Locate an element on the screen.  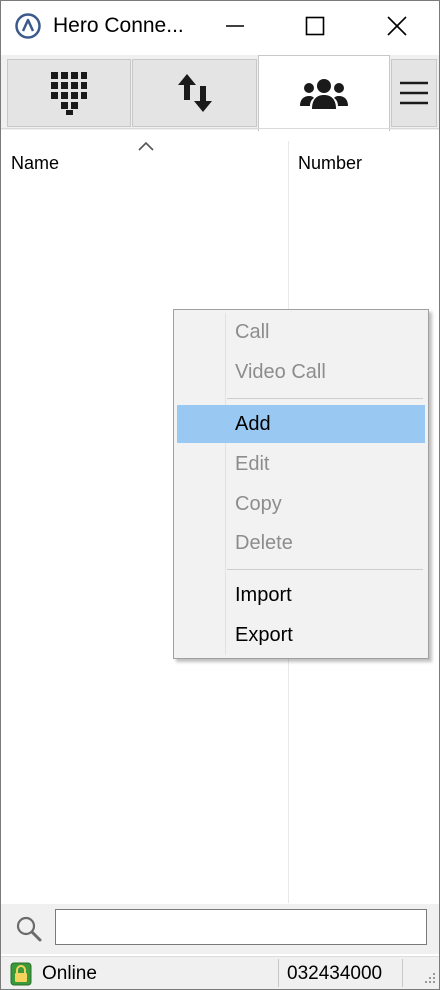
tab-transfer is located at coordinates (194, 93).